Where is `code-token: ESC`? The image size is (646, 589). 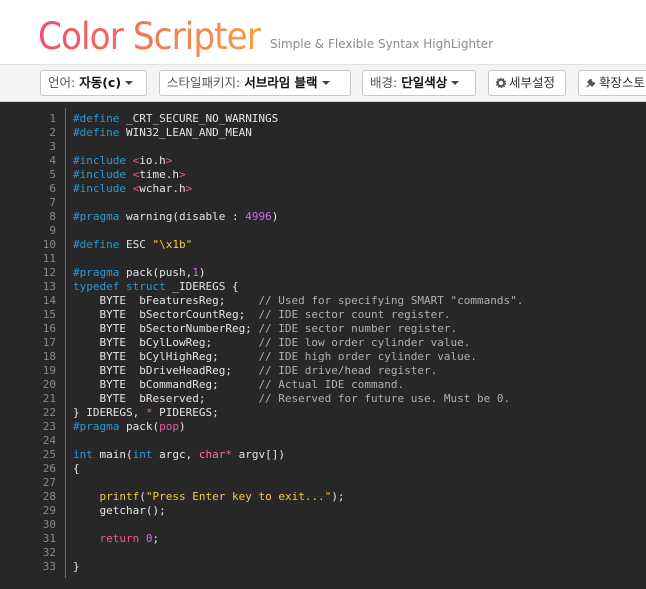
code-token: ESC is located at coordinates (136, 244).